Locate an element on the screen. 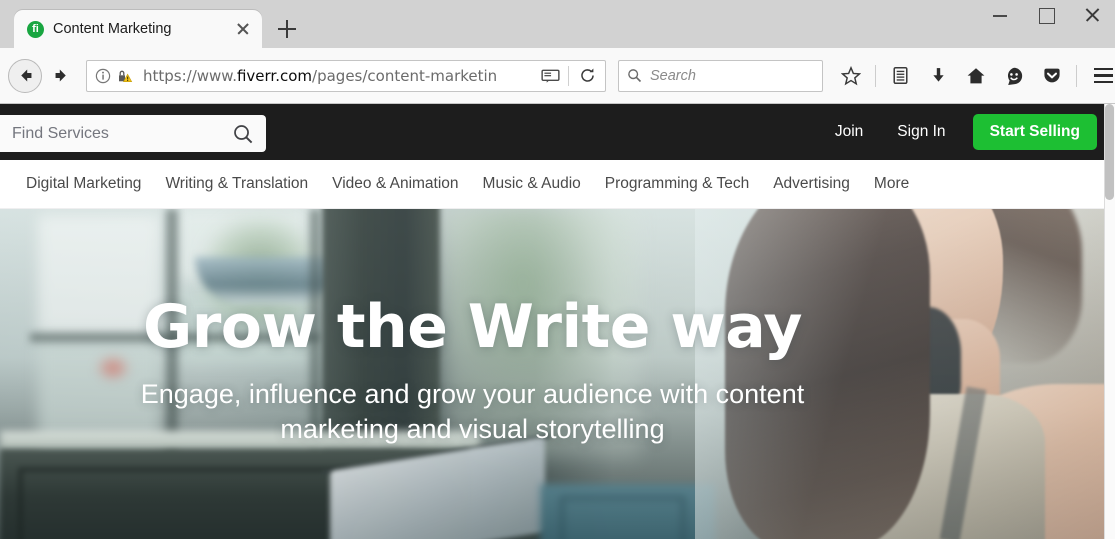 The image size is (1115, 539). reader-view-icon is located at coordinates (550, 76).